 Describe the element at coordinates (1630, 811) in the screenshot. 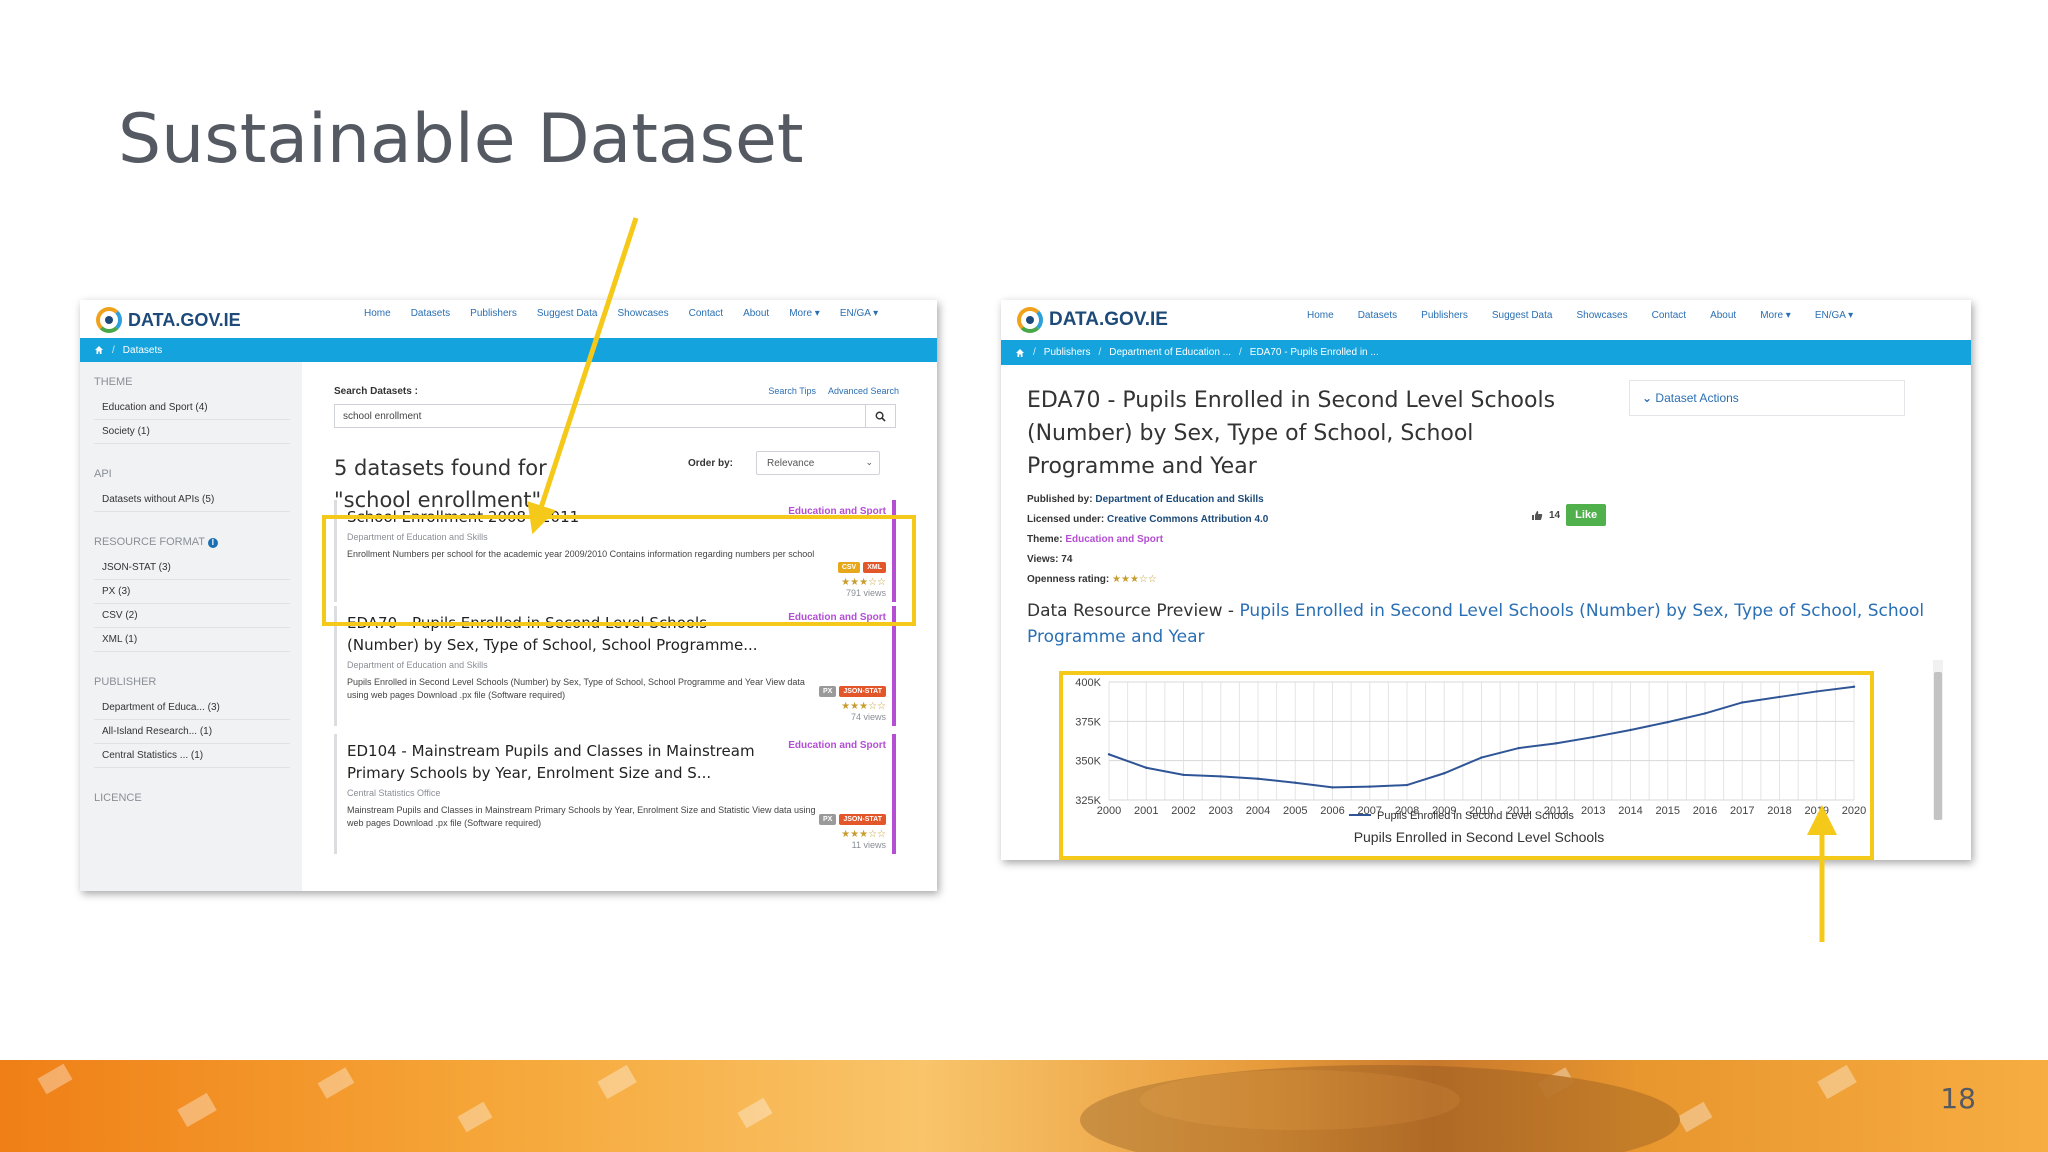

I see `chart-x-tick-label: 2014` at that location.